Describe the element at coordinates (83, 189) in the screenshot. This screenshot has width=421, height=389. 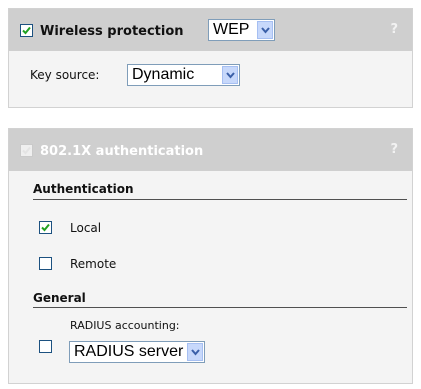
I see `authentication-heading: Authentication` at that location.